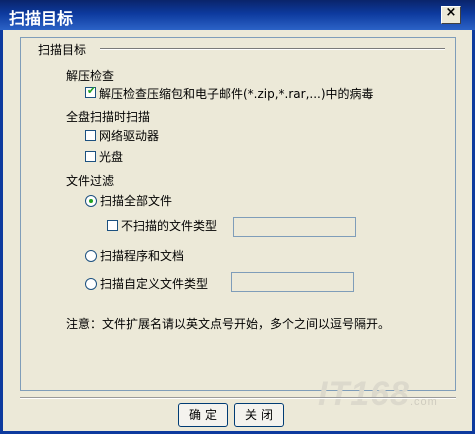 The height and width of the screenshot is (434, 475). What do you see at coordinates (90, 156) in the screenshot?
I see `cdrom-checkbox` at bounding box center [90, 156].